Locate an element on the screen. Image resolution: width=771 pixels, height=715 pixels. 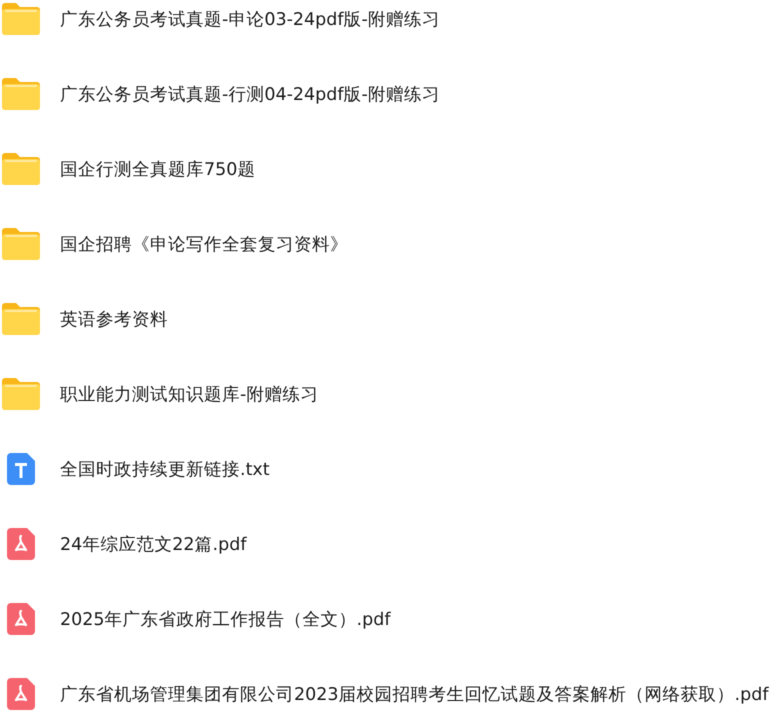
file-name: 英语参考资料 is located at coordinates (114, 319).